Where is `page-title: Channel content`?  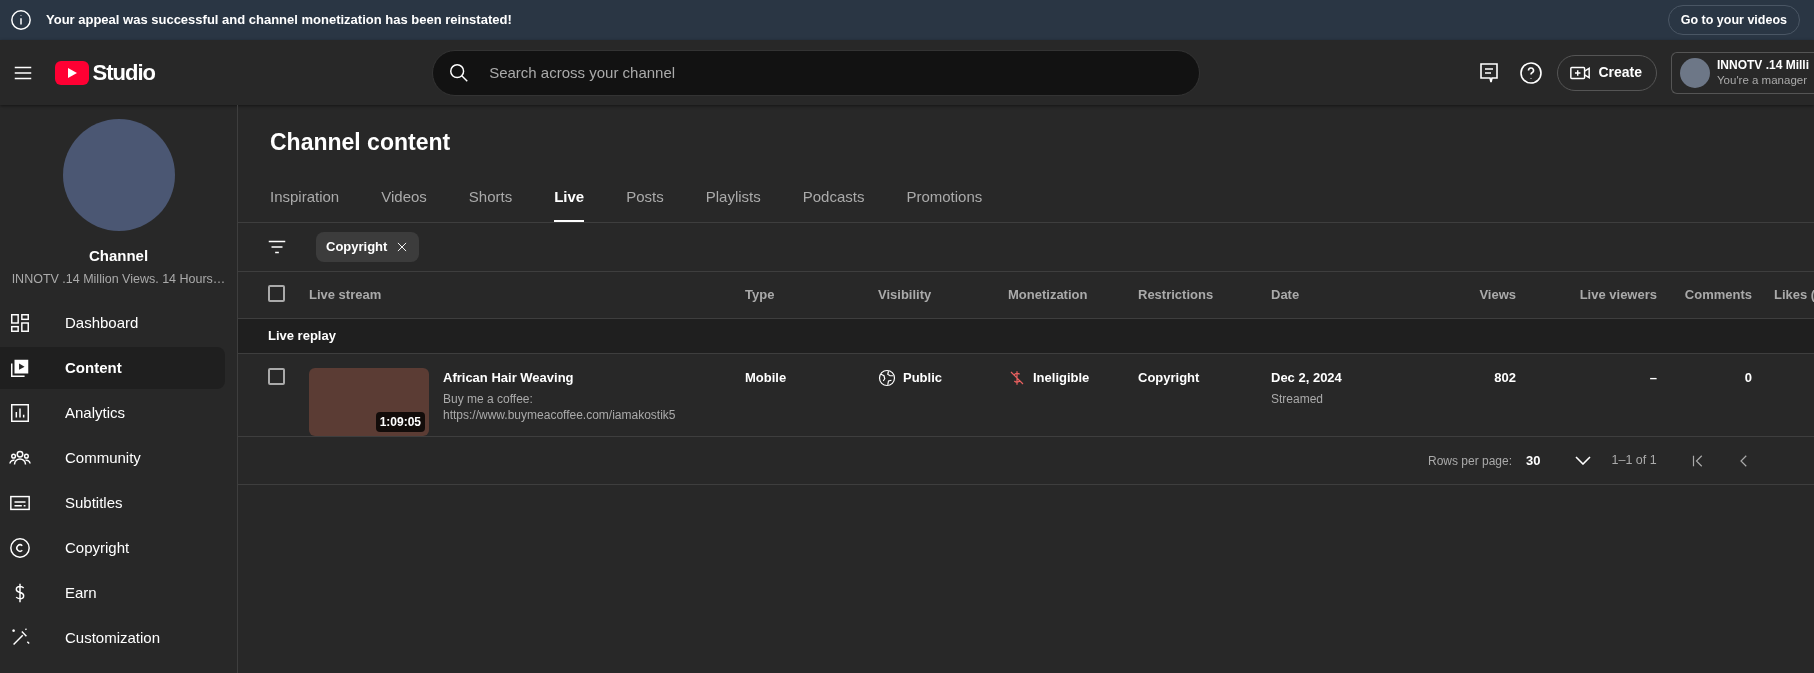 page-title: Channel content is located at coordinates (360, 142).